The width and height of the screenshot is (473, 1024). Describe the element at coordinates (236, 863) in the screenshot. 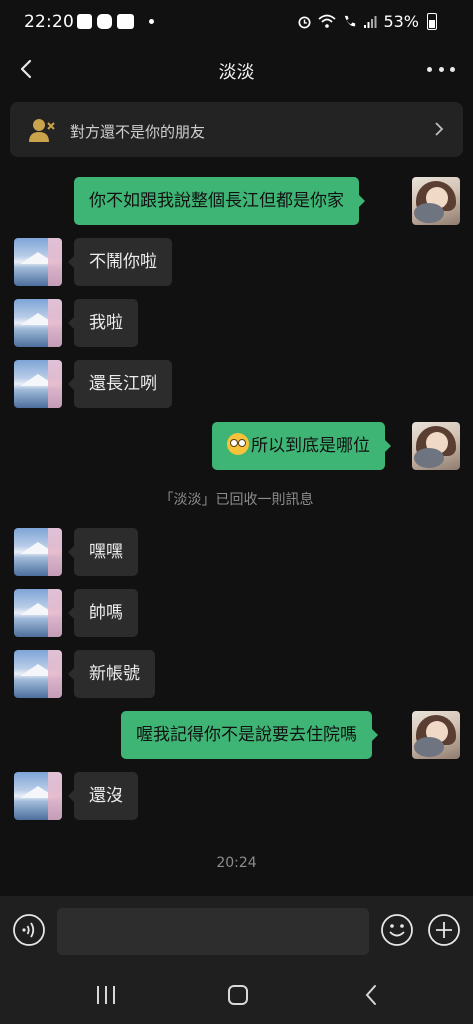

I see `message-timestamp: 20:24` at that location.